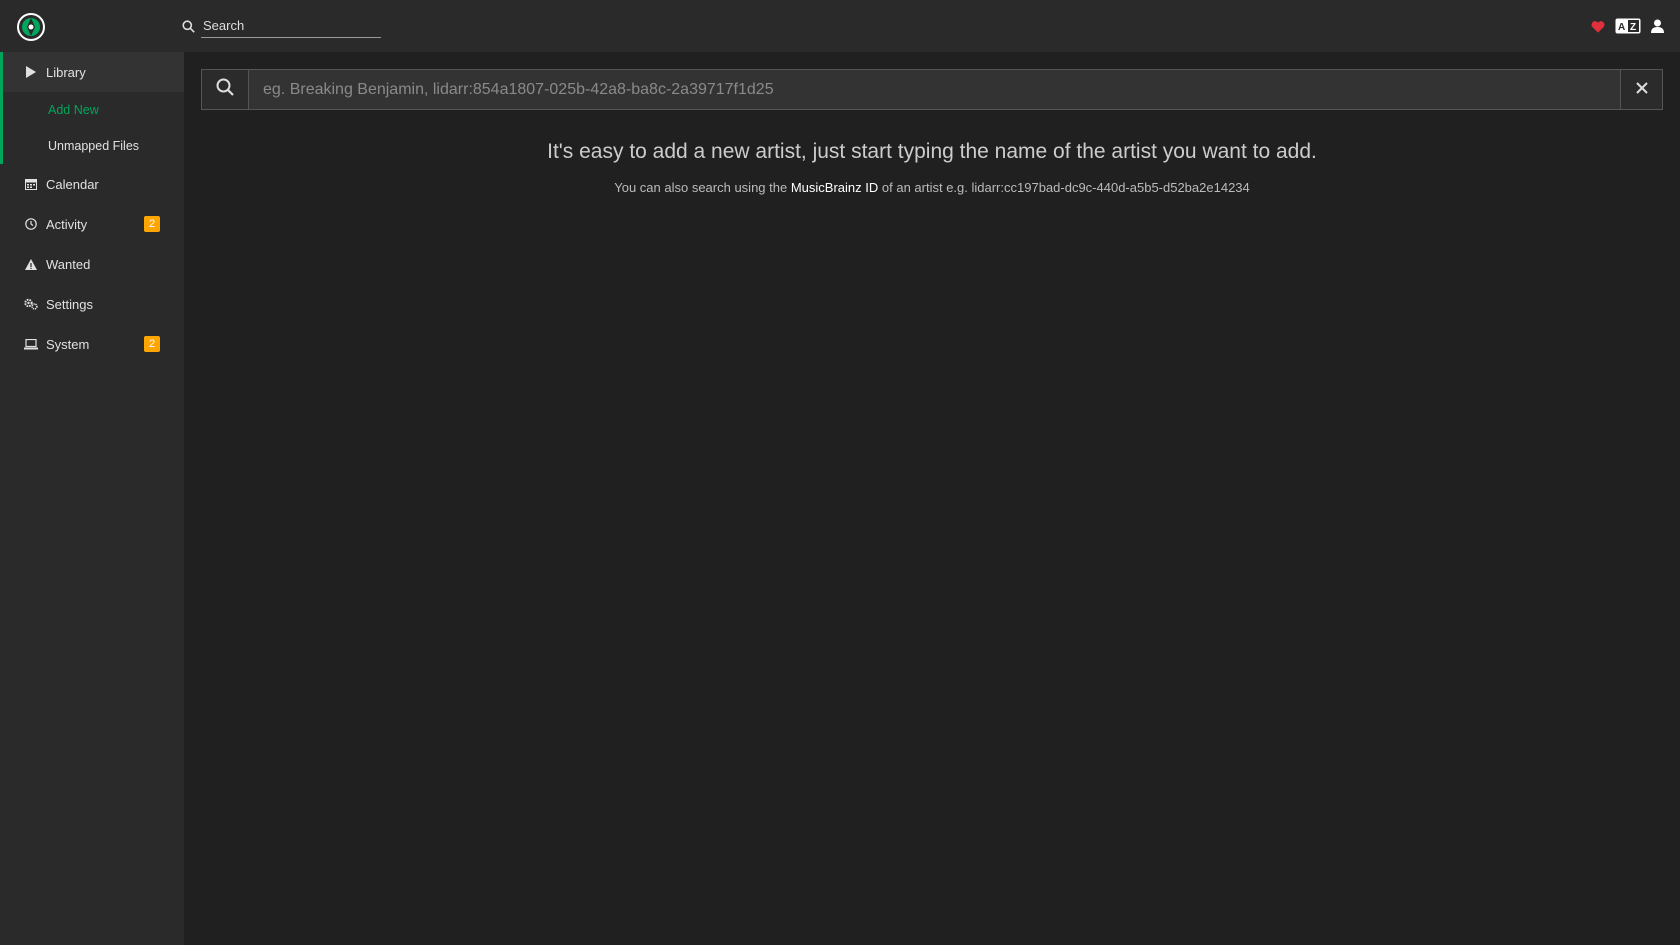 This screenshot has height=945, width=1680. What do you see at coordinates (68, 264) in the screenshot?
I see `sidebar-item-label: Wanted` at bounding box center [68, 264].